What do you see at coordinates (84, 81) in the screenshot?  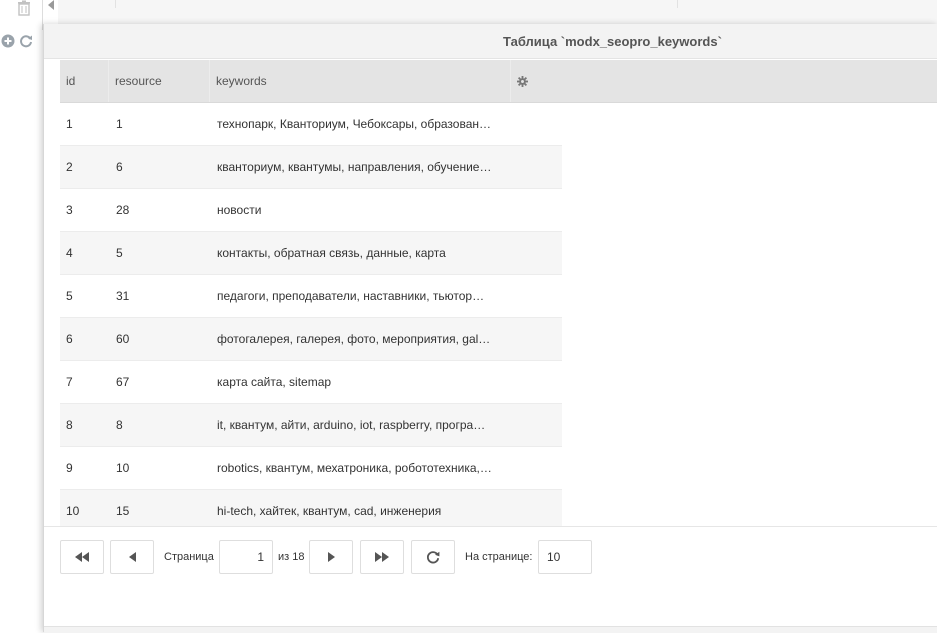 I see `column-header-id: id` at bounding box center [84, 81].